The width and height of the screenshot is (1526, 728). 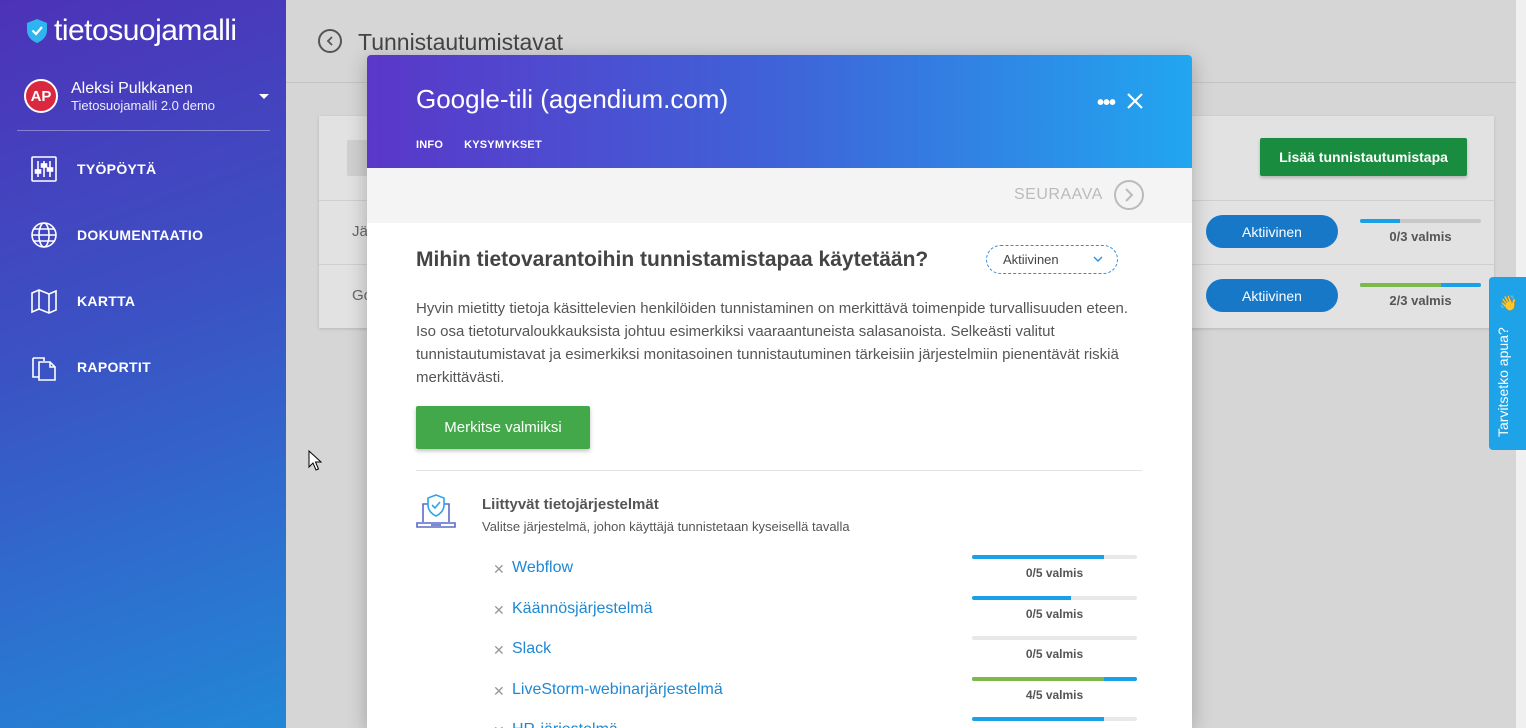 What do you see at coordinates (1054, 722) in the screenshot?
I see `system-progress` at bounding box center [1054, 722].